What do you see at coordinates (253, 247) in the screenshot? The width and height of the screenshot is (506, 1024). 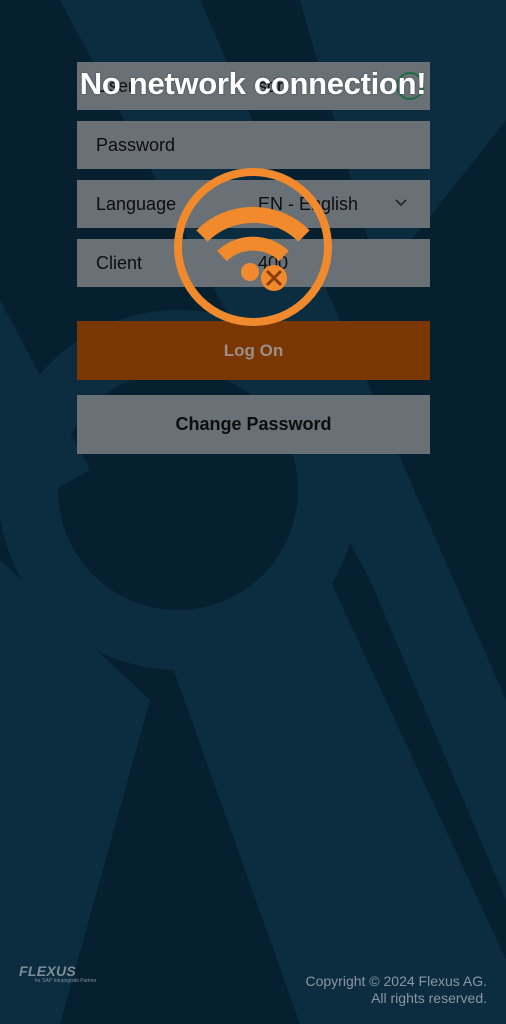 I see `wifi-off-icon` at bounding box center [253, 247].